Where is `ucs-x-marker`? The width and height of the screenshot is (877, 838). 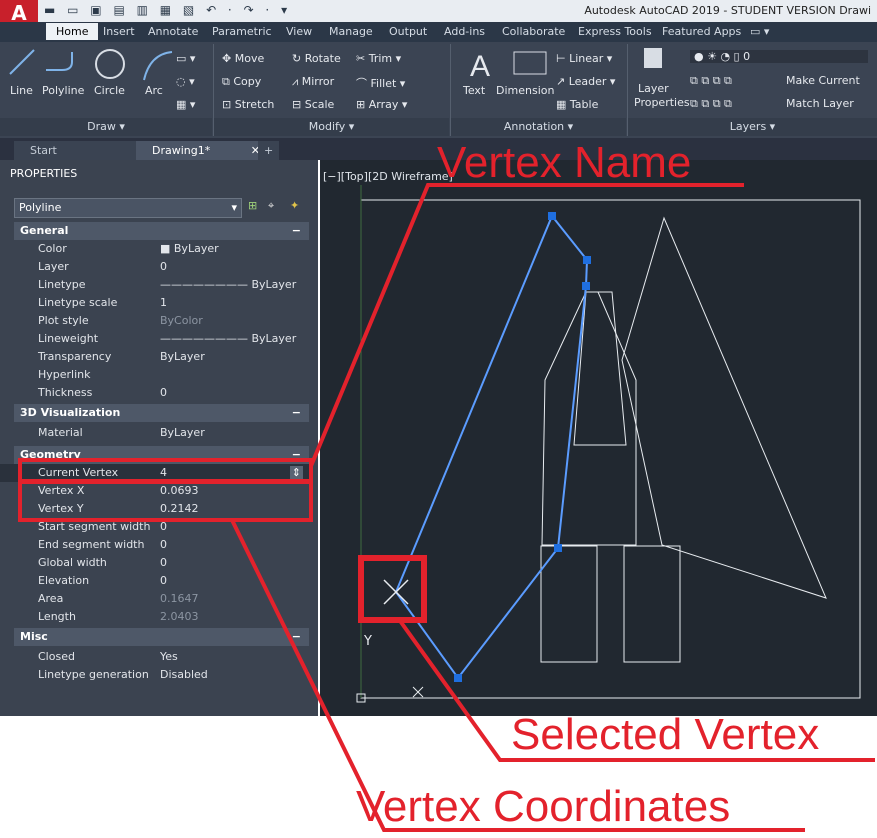 ucs-x-marker is located at coordinates (418, 692).